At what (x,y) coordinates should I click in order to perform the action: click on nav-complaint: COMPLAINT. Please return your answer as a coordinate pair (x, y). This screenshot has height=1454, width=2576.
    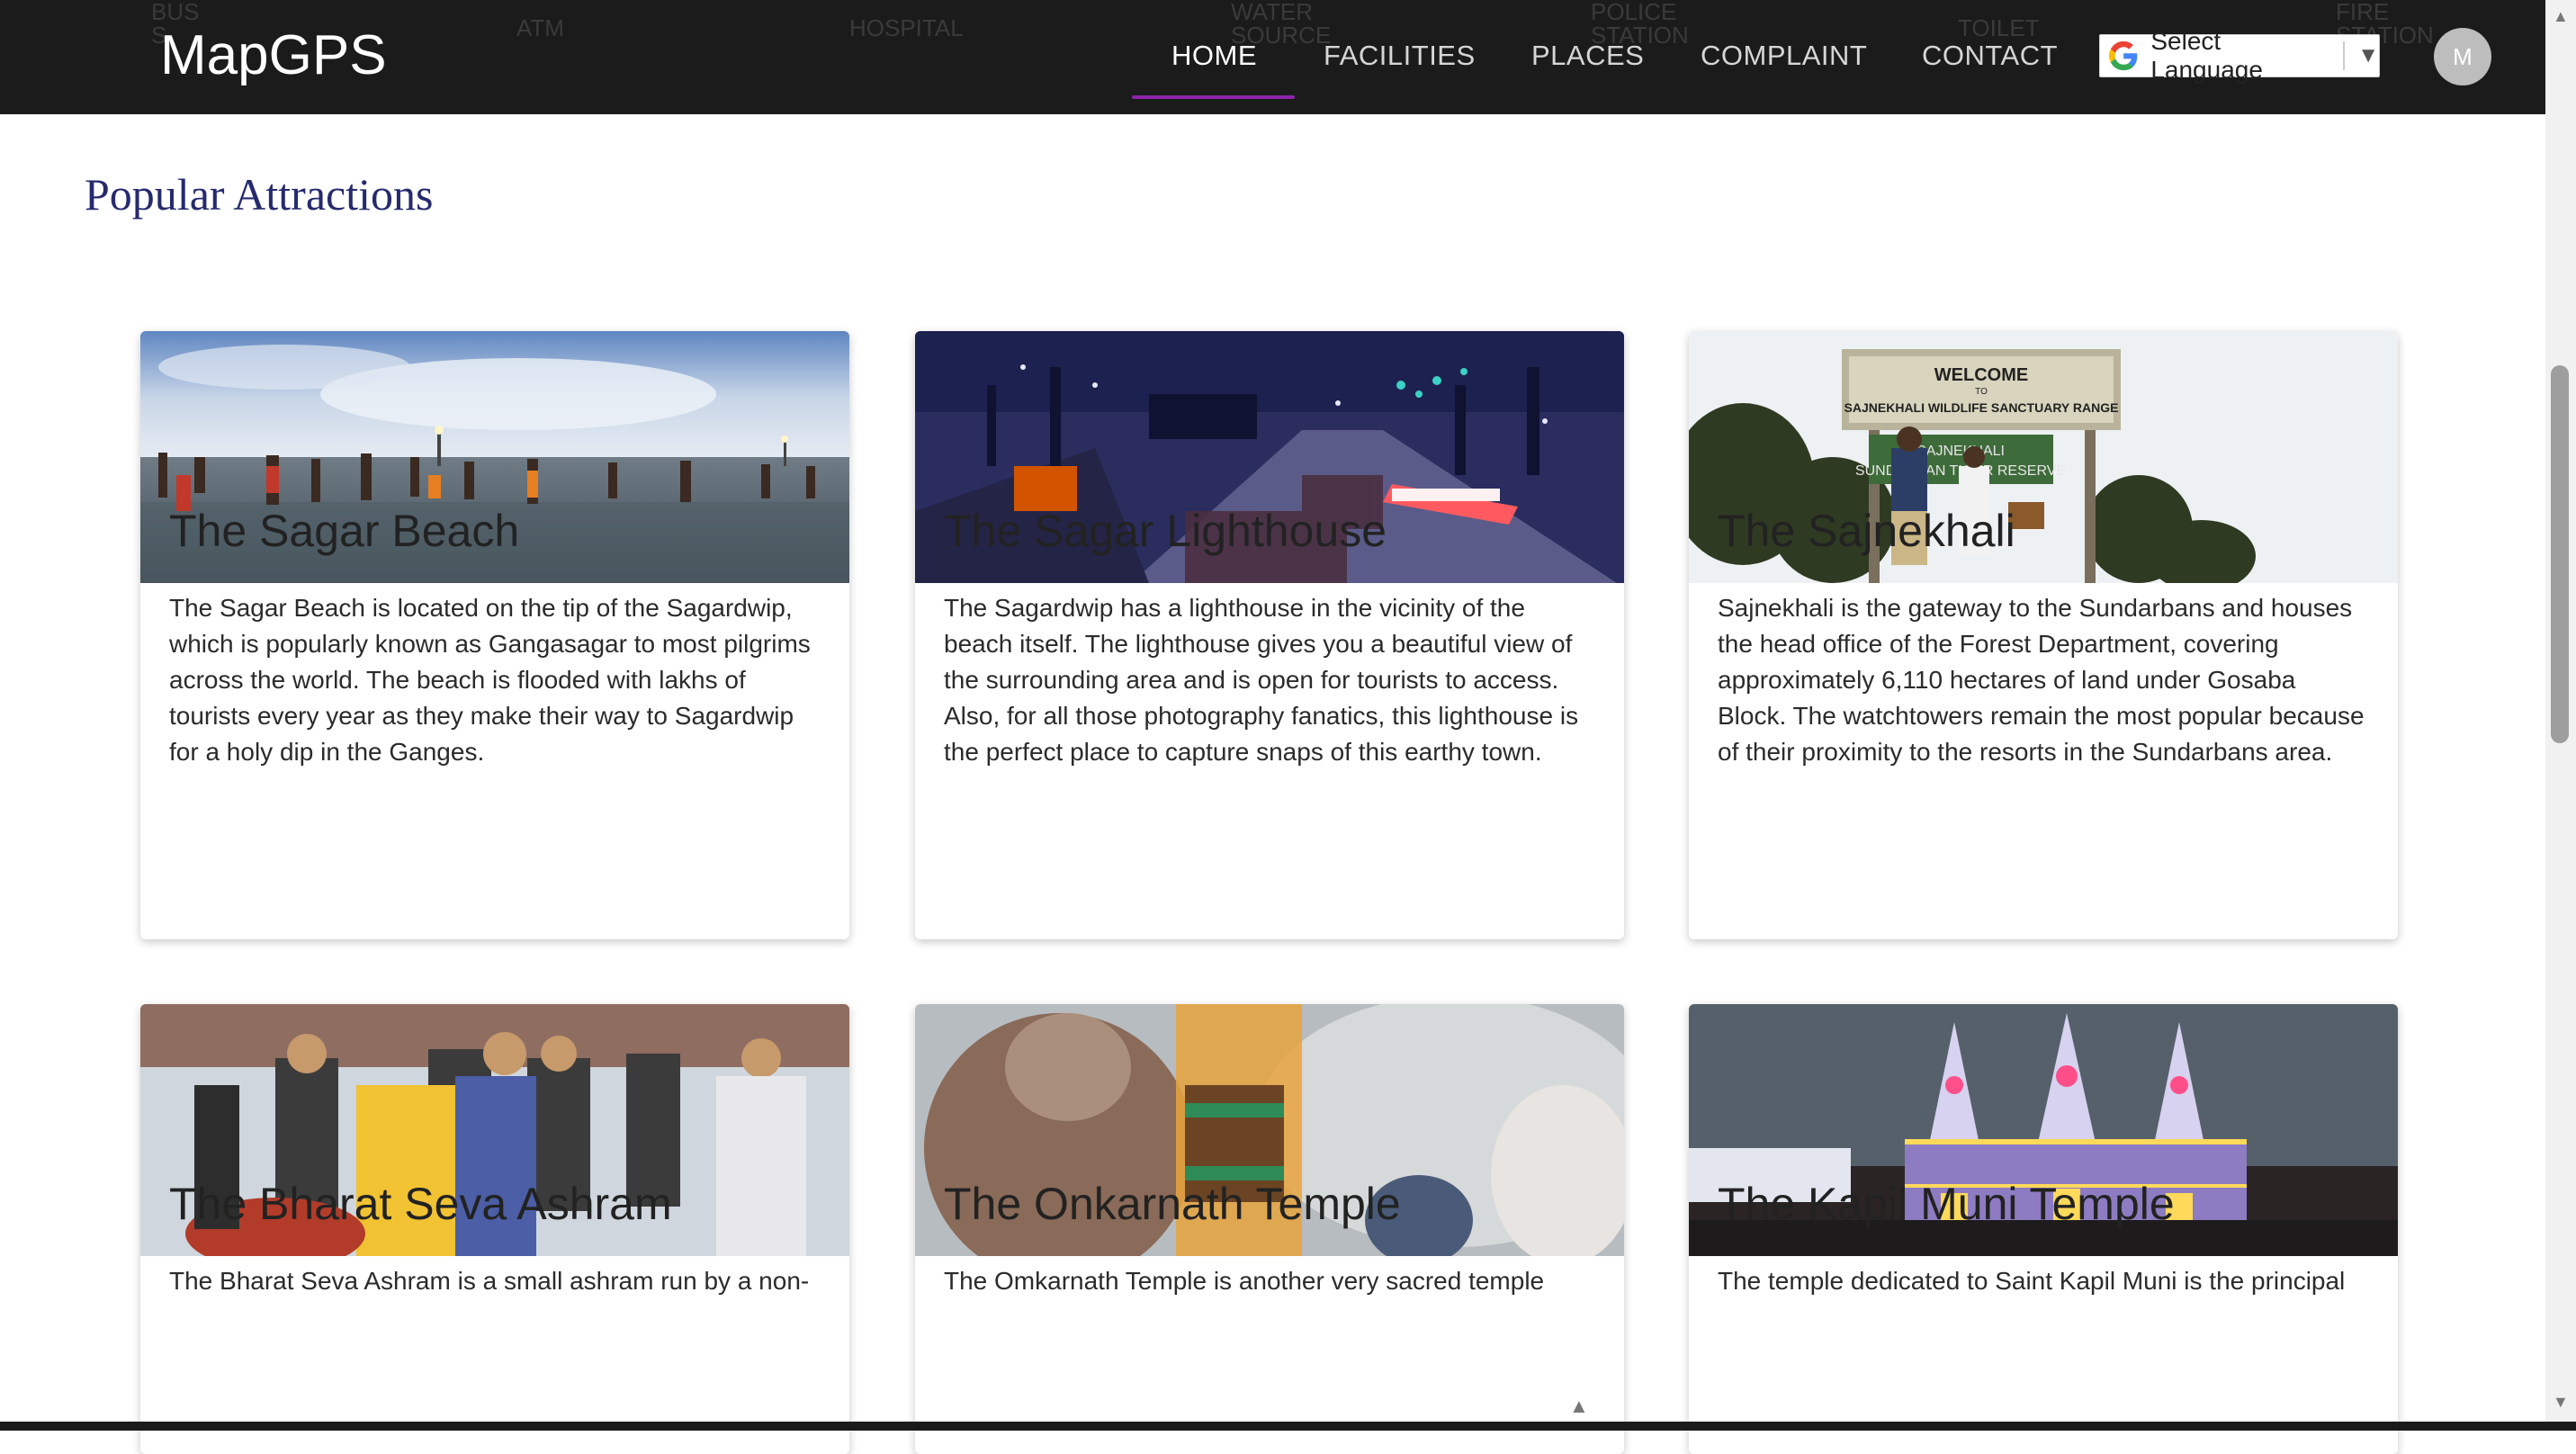
    Looking at the image, I should click on (1784, 56).